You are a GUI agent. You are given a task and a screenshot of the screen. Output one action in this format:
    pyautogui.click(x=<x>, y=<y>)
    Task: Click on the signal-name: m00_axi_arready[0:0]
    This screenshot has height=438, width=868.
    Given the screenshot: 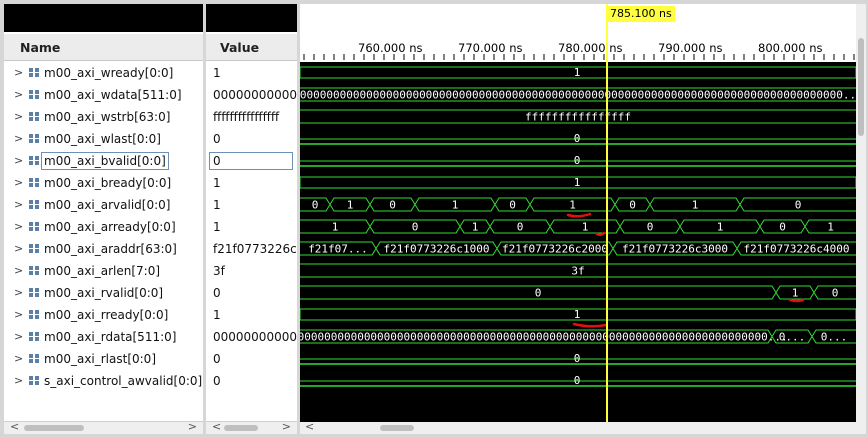 What is the action you would take?
    pyautogui.click(x=110, y=227)
    